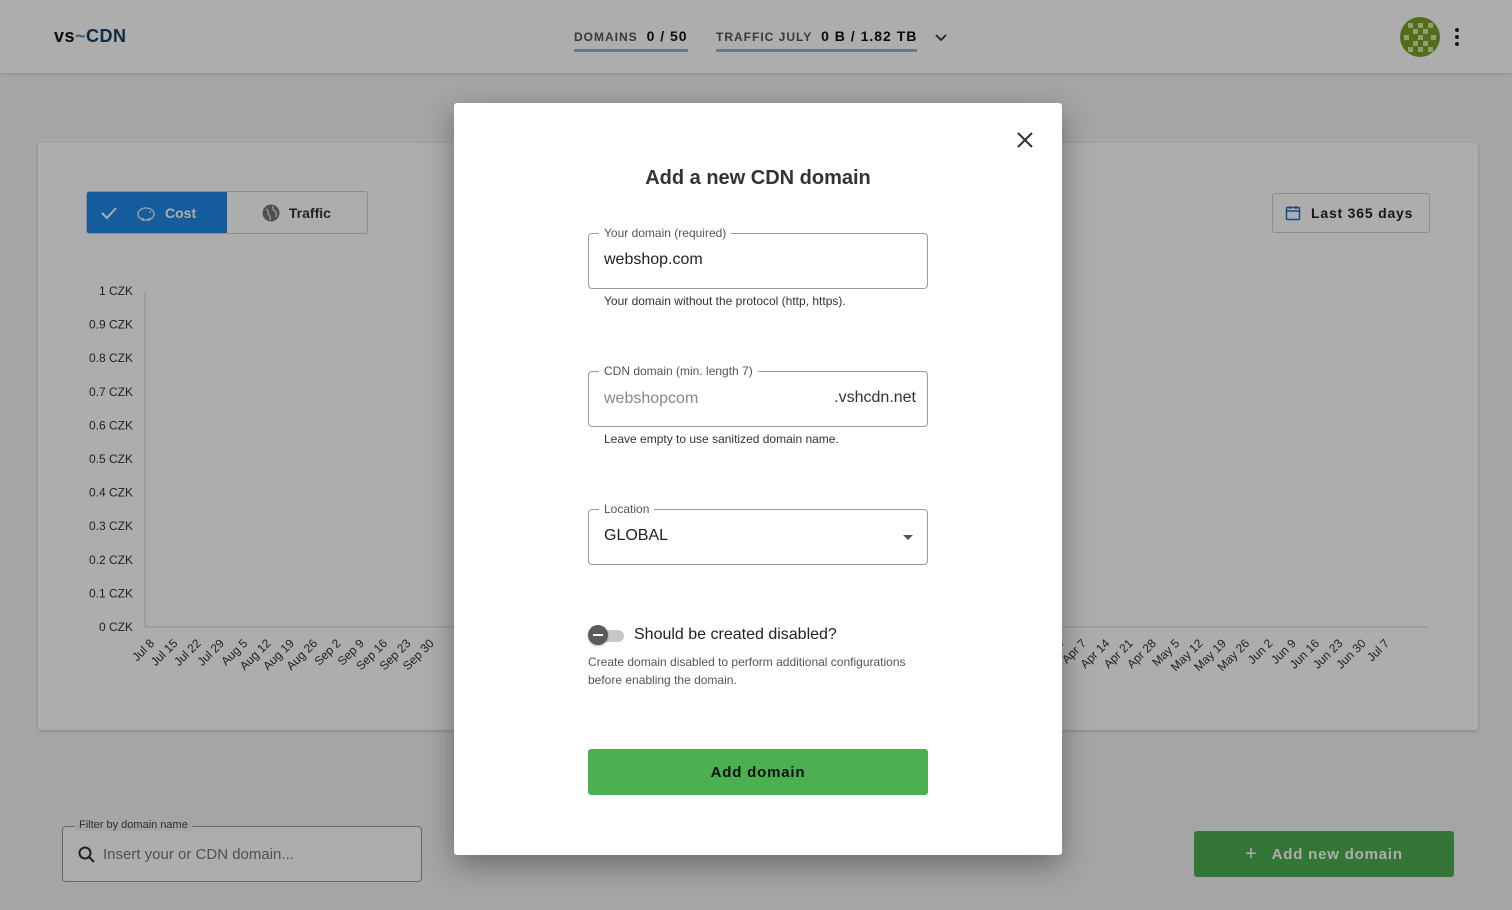  Describe the element at coordinates (636, 535) in the screenshot. I see `location-value: GLOBAL` at that location.